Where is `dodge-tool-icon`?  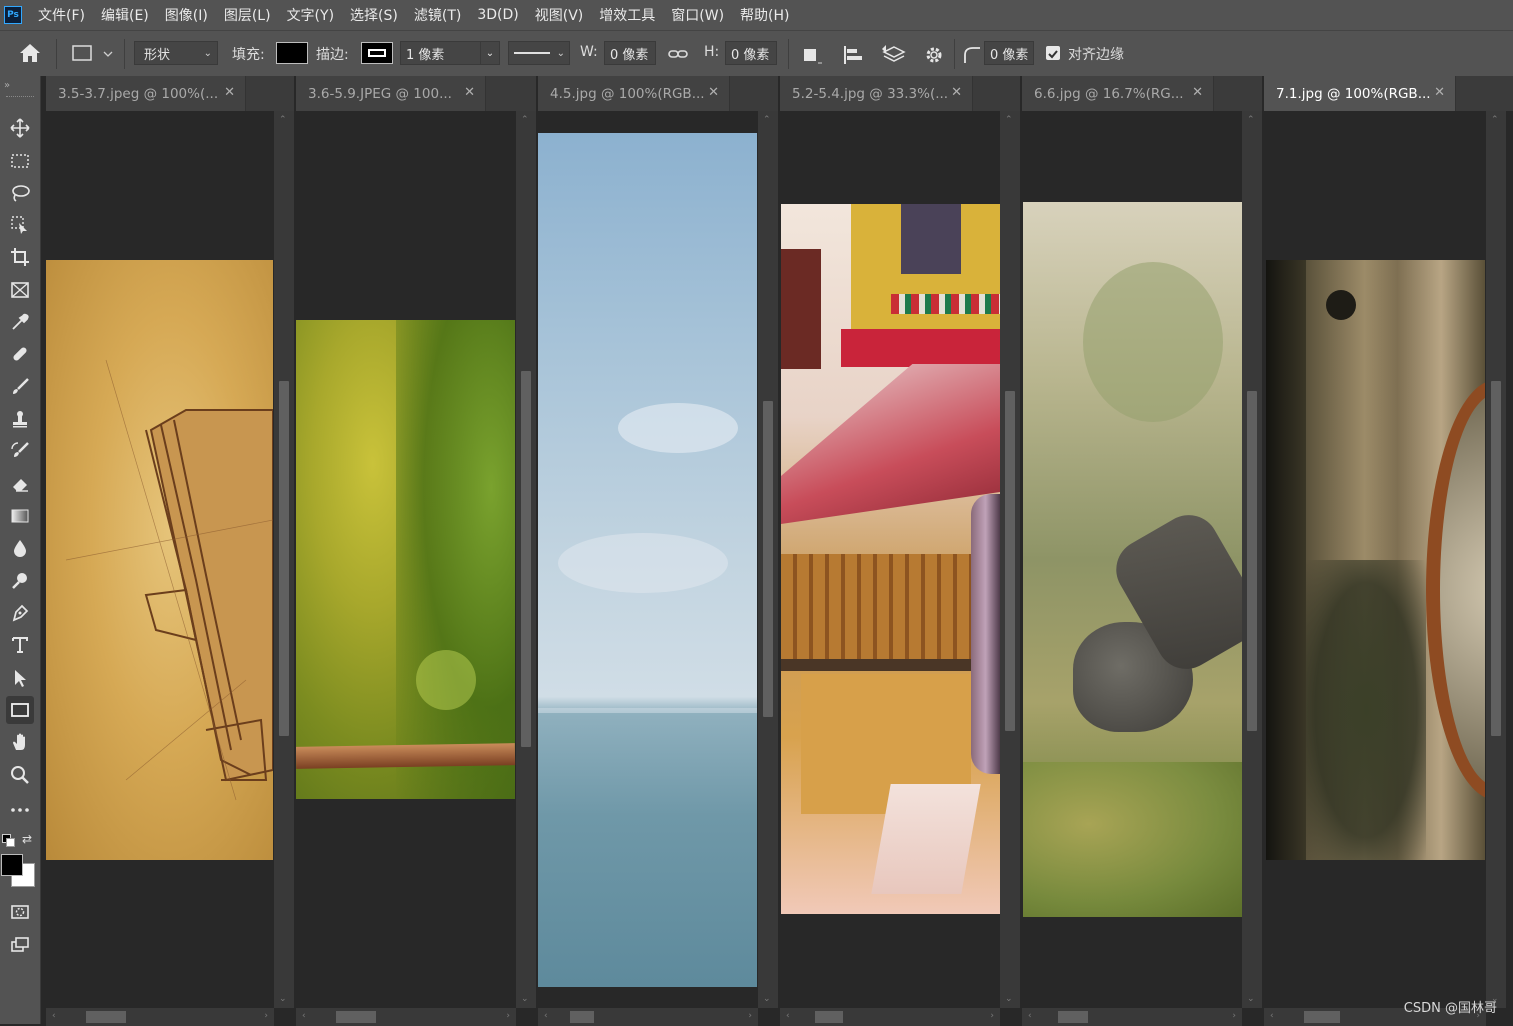
dodge-tool-icon is located at coordinates (20, 581).